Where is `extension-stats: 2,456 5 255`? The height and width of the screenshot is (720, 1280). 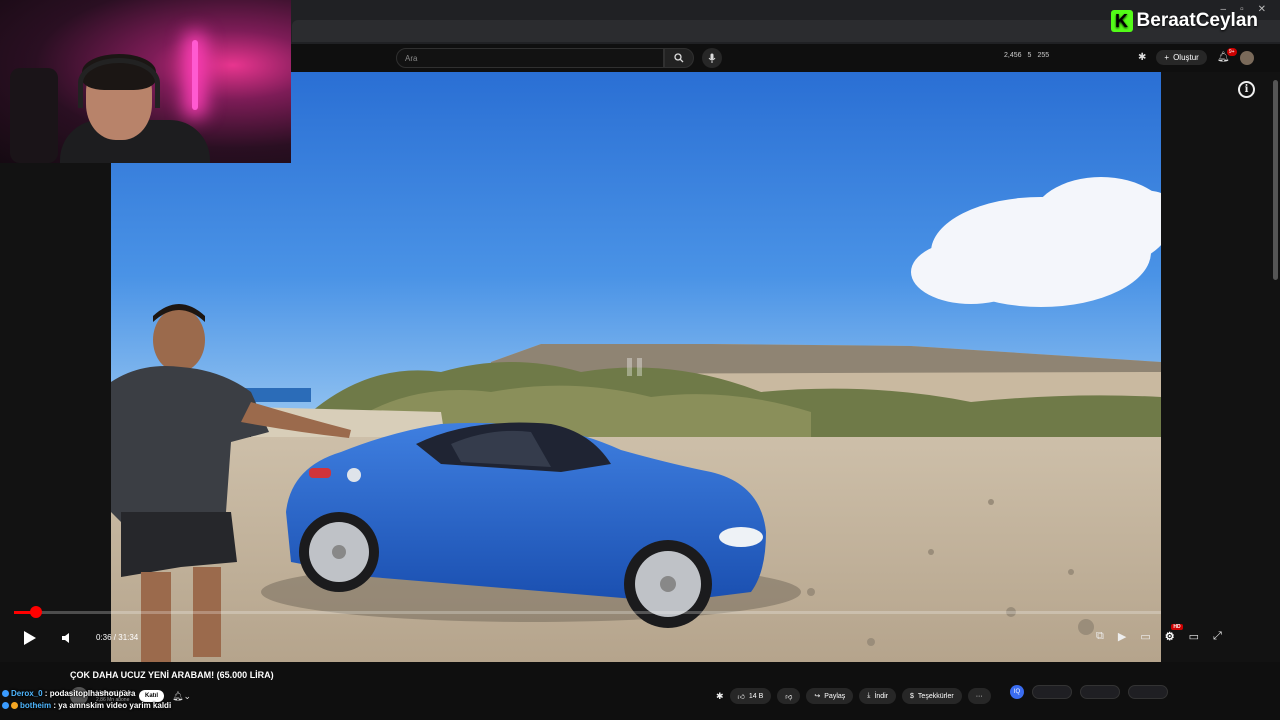
extension-stats: 2,456 5 255 is located at coordinates (1026, 55).